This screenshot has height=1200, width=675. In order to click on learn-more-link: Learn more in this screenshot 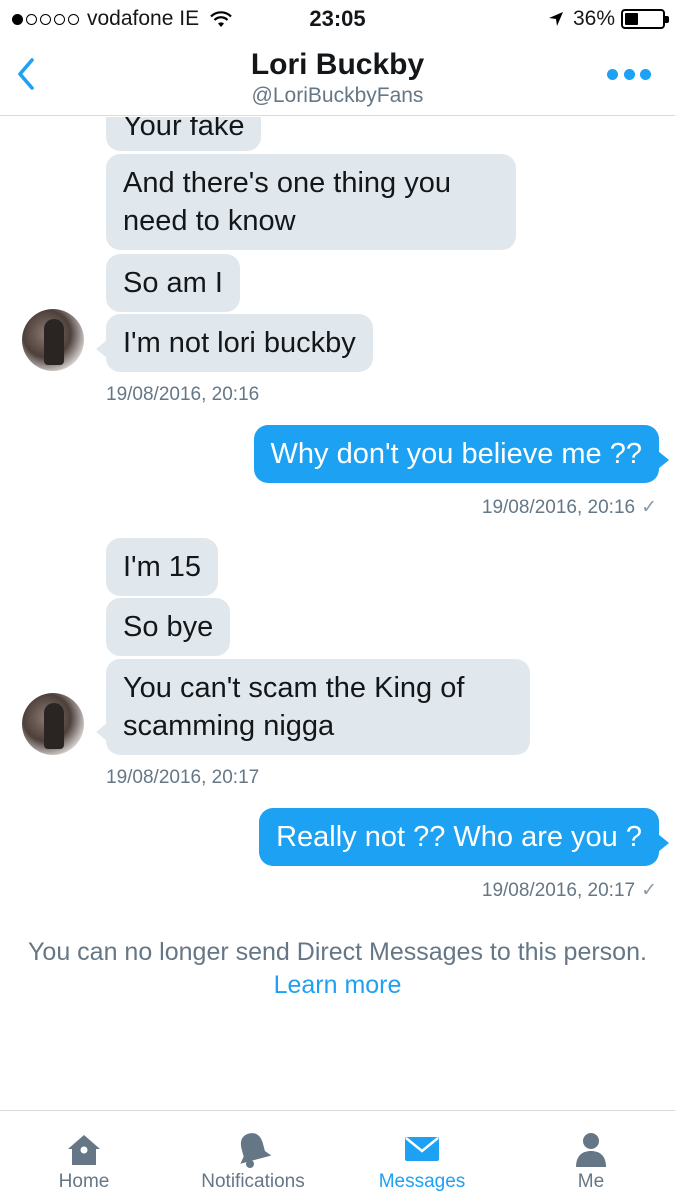, I will do `click(338, 985)`.